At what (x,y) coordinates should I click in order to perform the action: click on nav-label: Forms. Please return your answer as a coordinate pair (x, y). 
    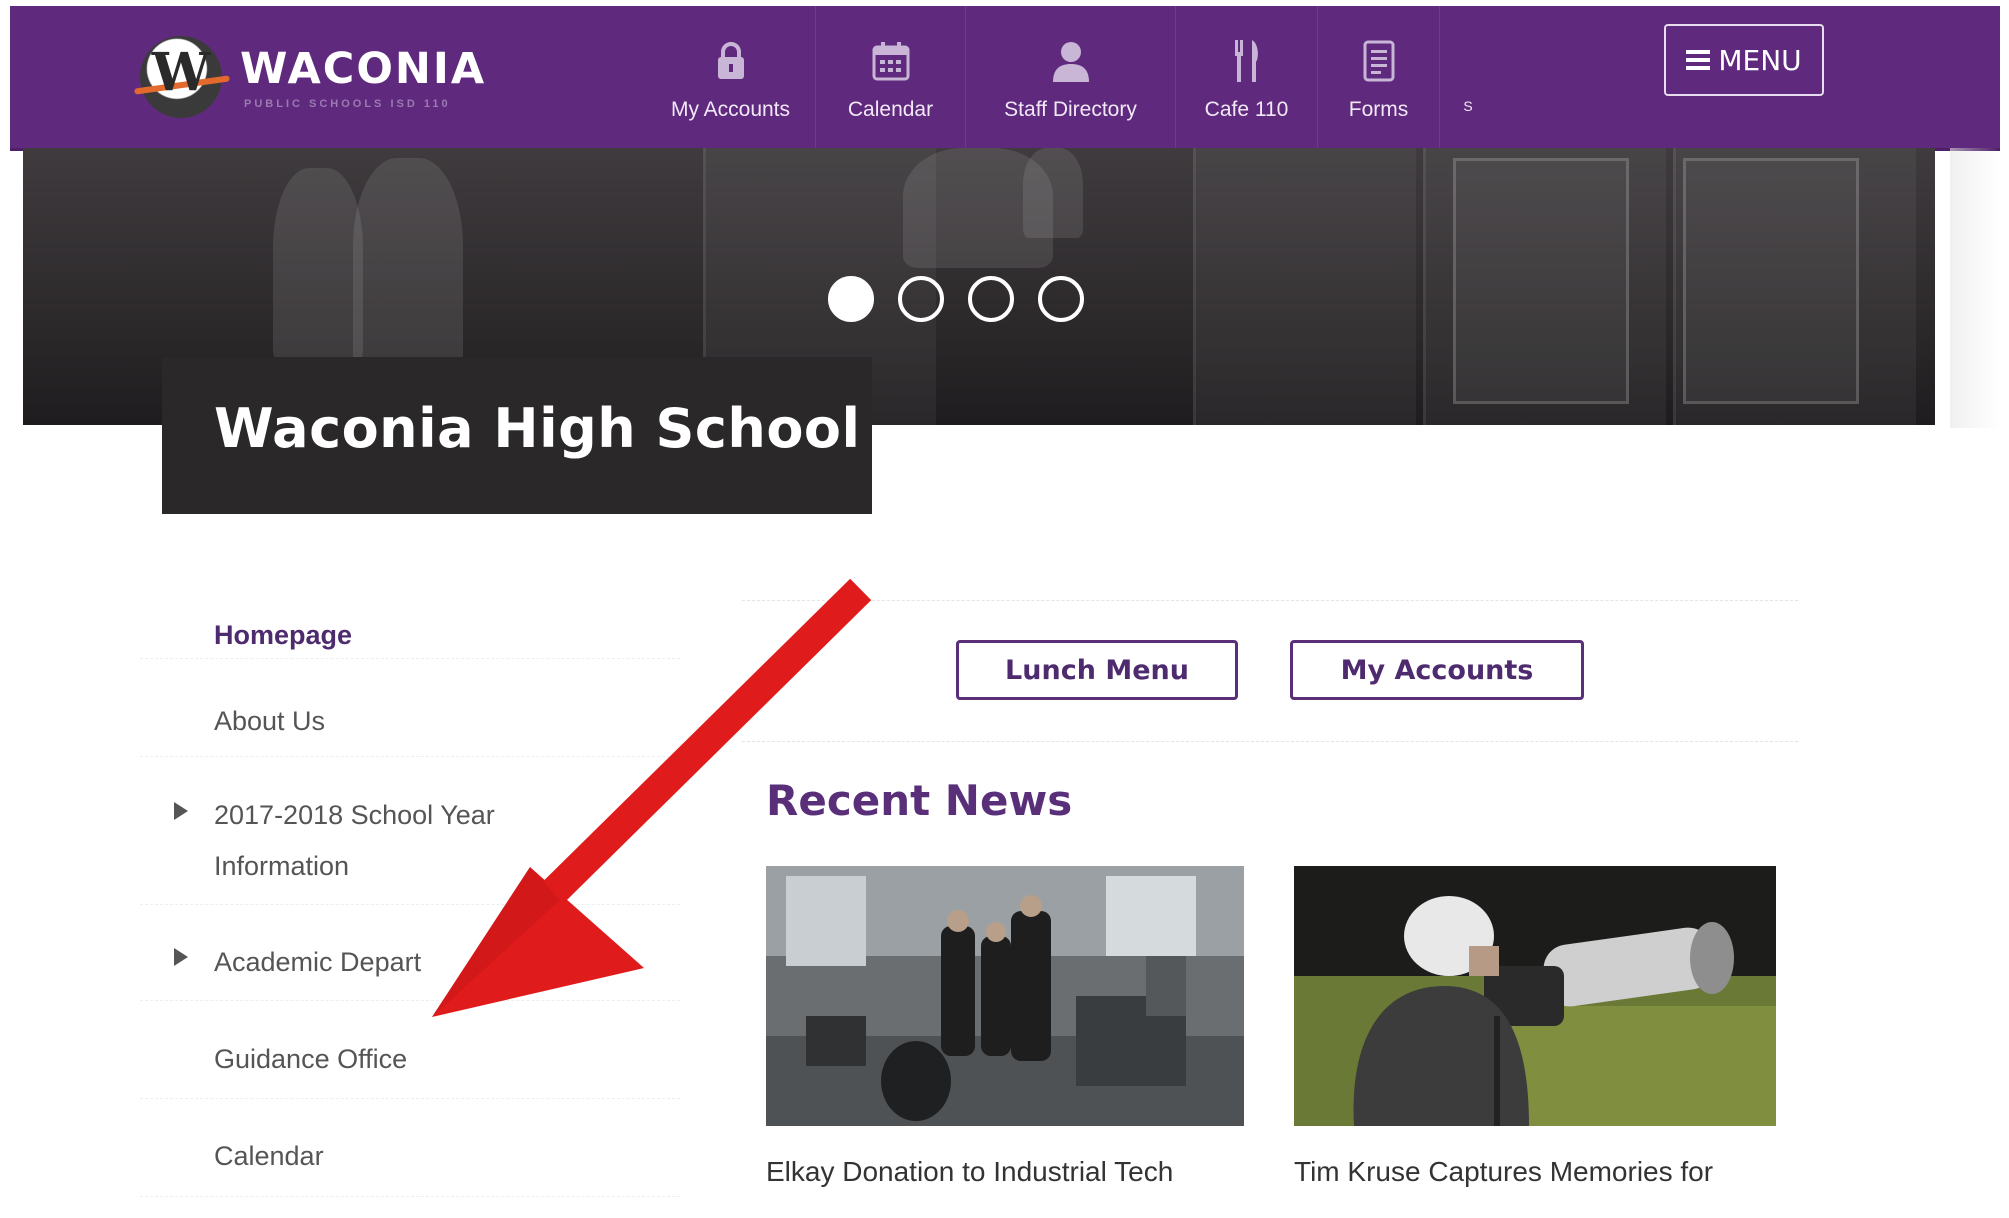
    Looking at the image, I should click on (1378, 109).